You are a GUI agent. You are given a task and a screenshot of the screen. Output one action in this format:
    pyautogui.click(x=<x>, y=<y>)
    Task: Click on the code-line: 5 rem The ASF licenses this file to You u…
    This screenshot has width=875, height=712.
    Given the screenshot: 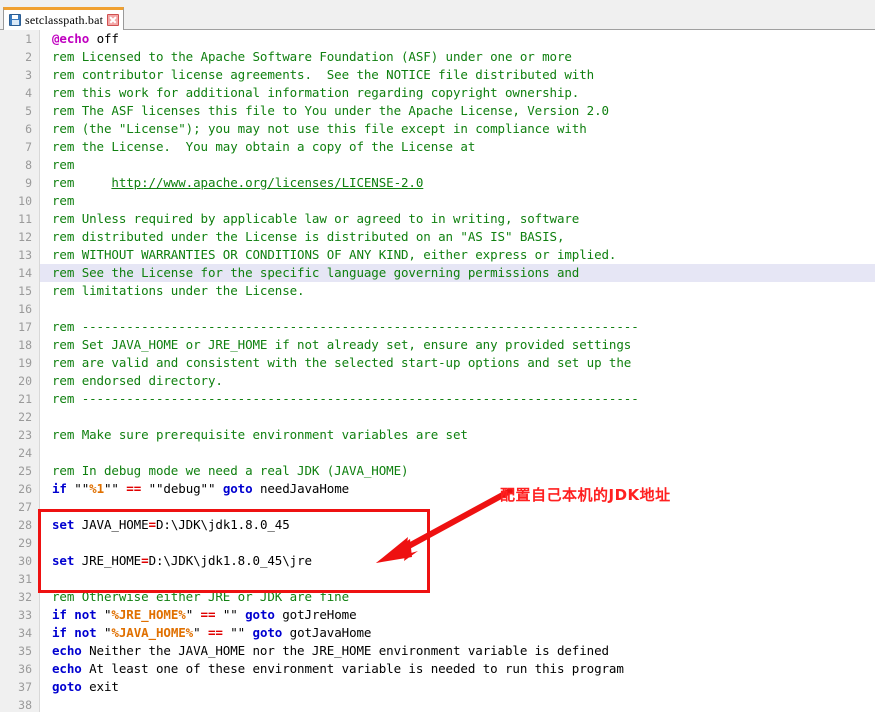 What is the action you would take?
    pyautogui.click(x=437, y=111)
    